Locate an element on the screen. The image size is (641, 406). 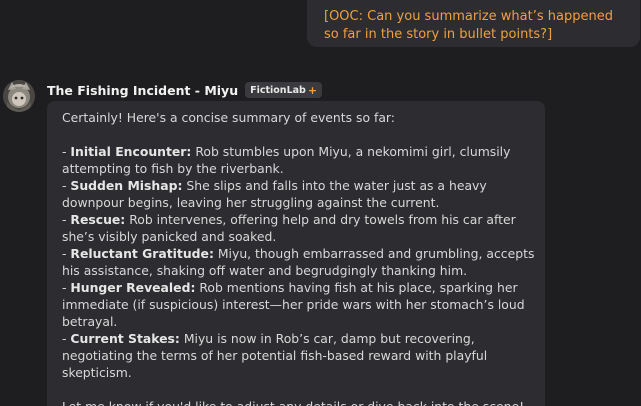
character-avatar is located at coordinates (19, 96).